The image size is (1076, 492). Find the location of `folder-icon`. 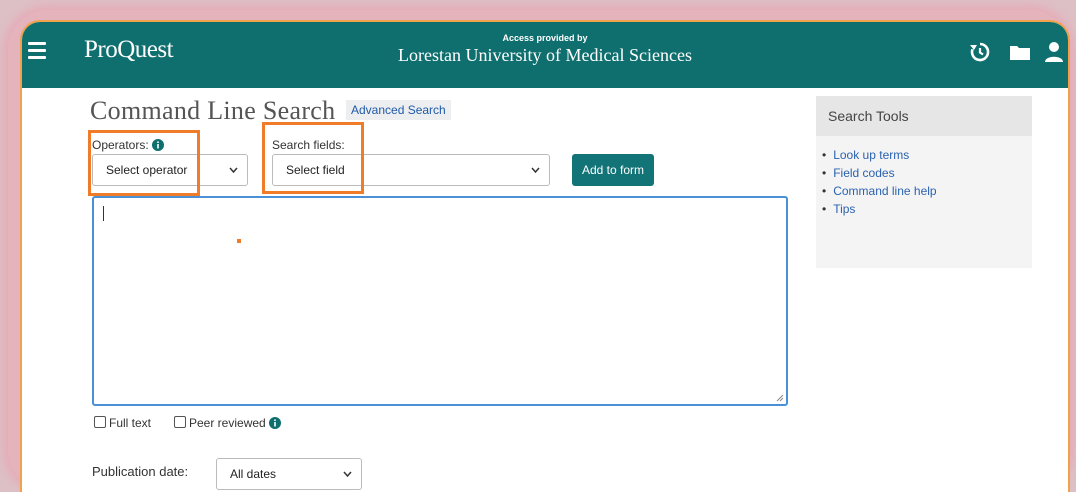

folder-icon is located at coordinates (1020, 52).